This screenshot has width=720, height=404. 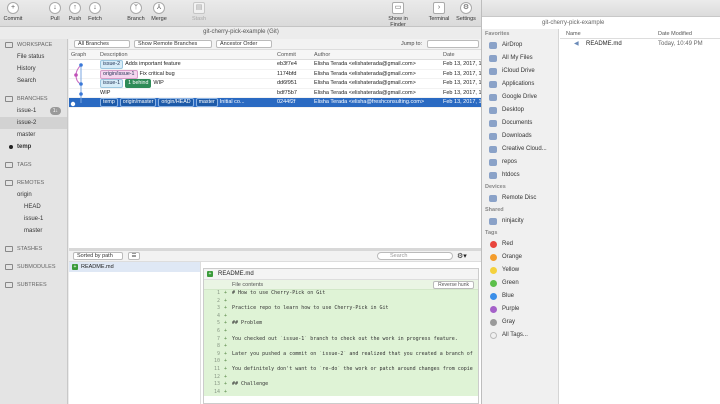 What do you see at coordinates (453, 44) in the screenshot?
I see `jump-to-select` at bounding box center [453, 44].